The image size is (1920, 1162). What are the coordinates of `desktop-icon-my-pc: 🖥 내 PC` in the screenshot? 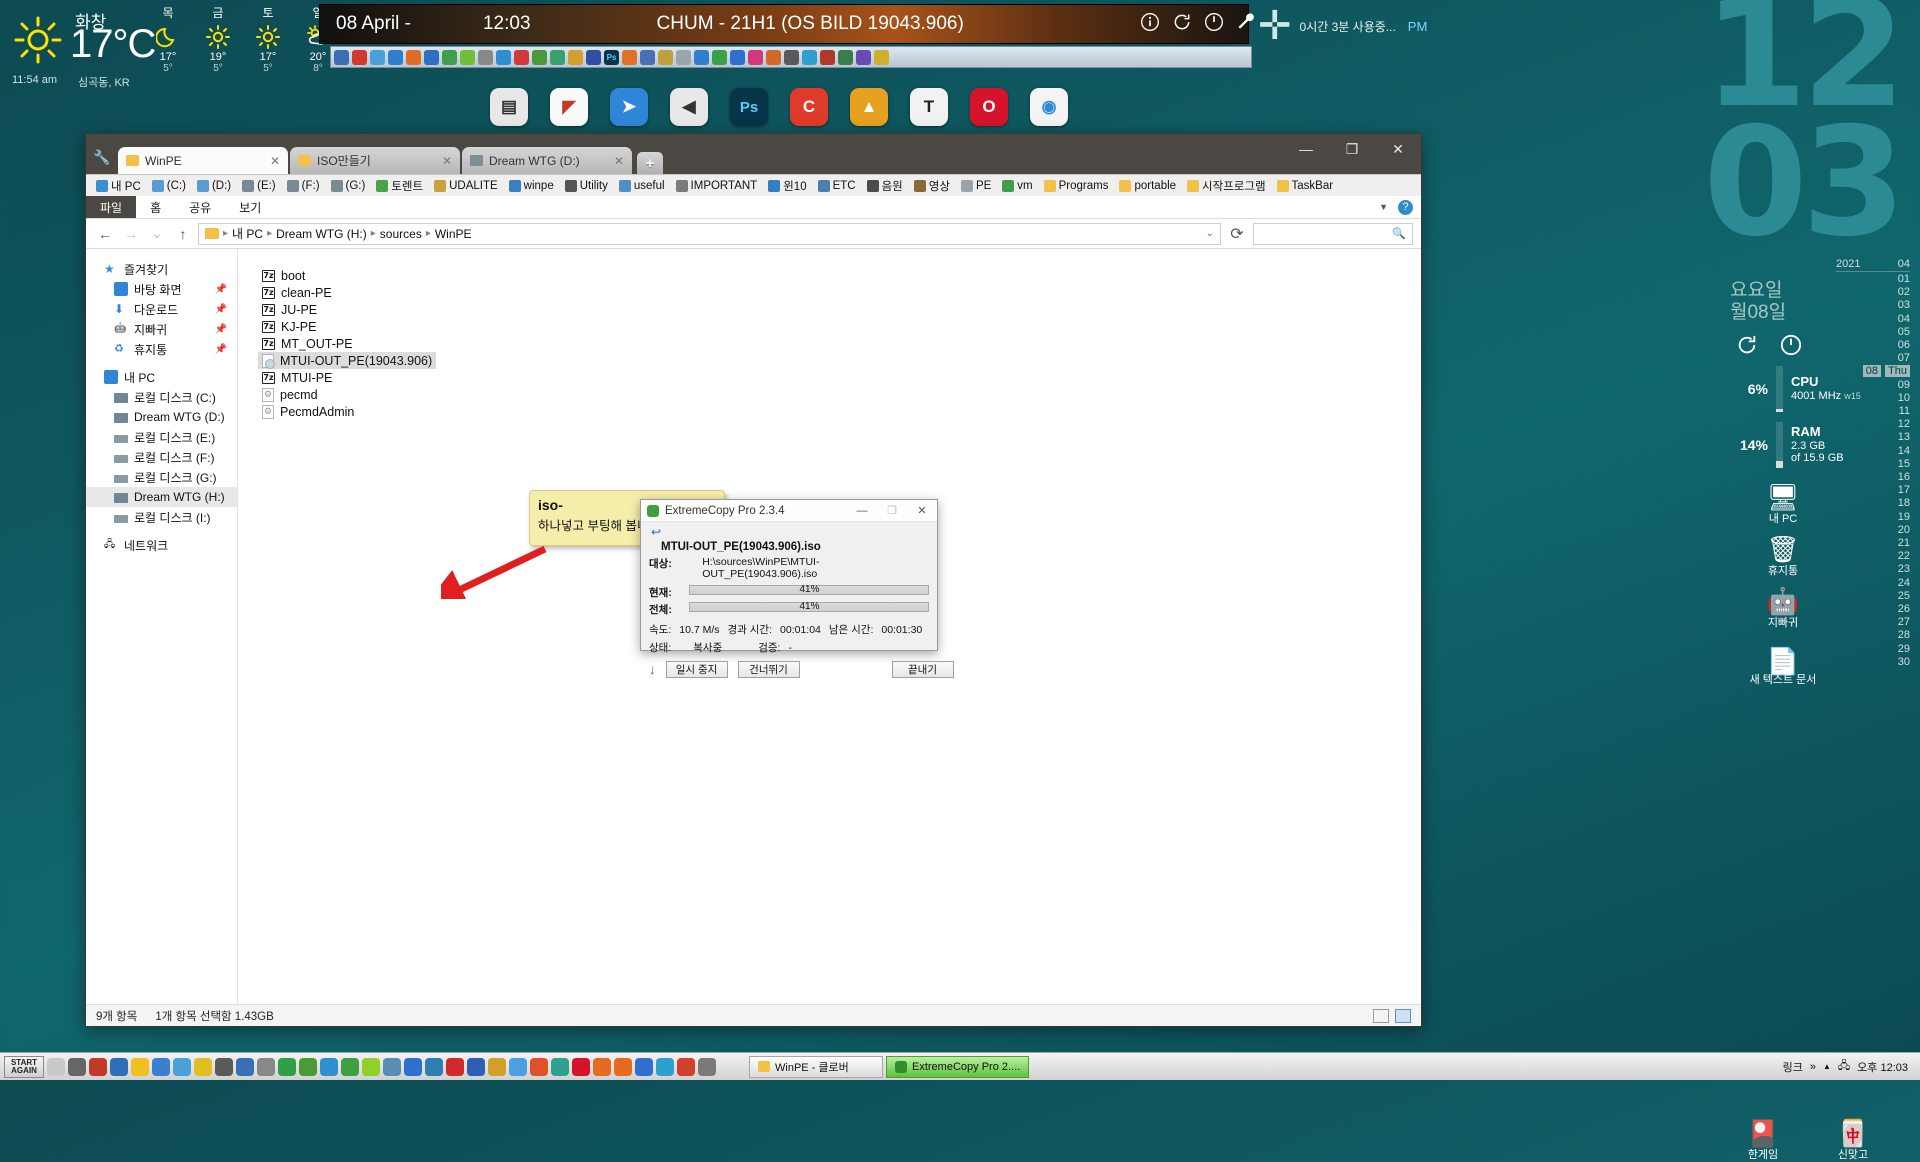 It's located at (1783, 505).